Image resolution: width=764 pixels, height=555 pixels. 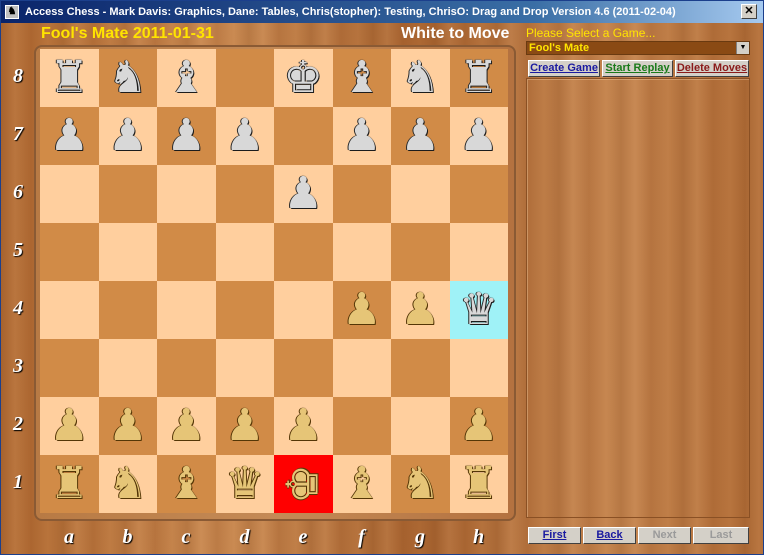 What do you see at coordinates (186, 368) in the screenshot?
I see `square-c3` at bounding box center [186, 368].